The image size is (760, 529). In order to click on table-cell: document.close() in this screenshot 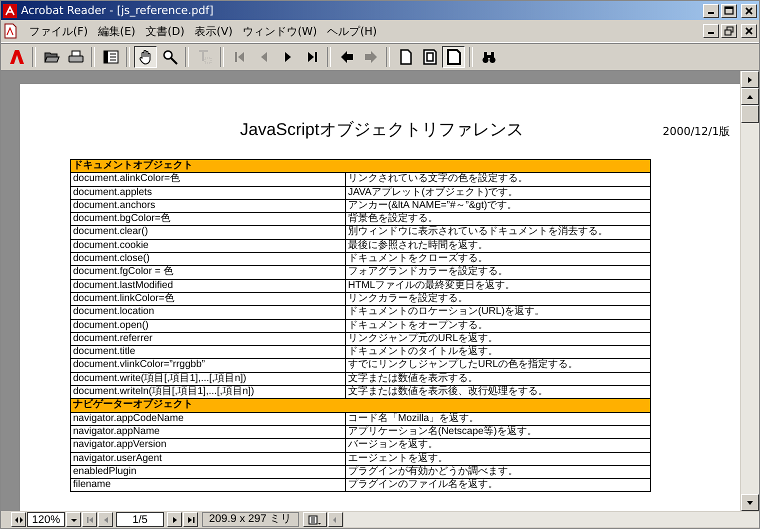, I will do `click(208, 259)`.